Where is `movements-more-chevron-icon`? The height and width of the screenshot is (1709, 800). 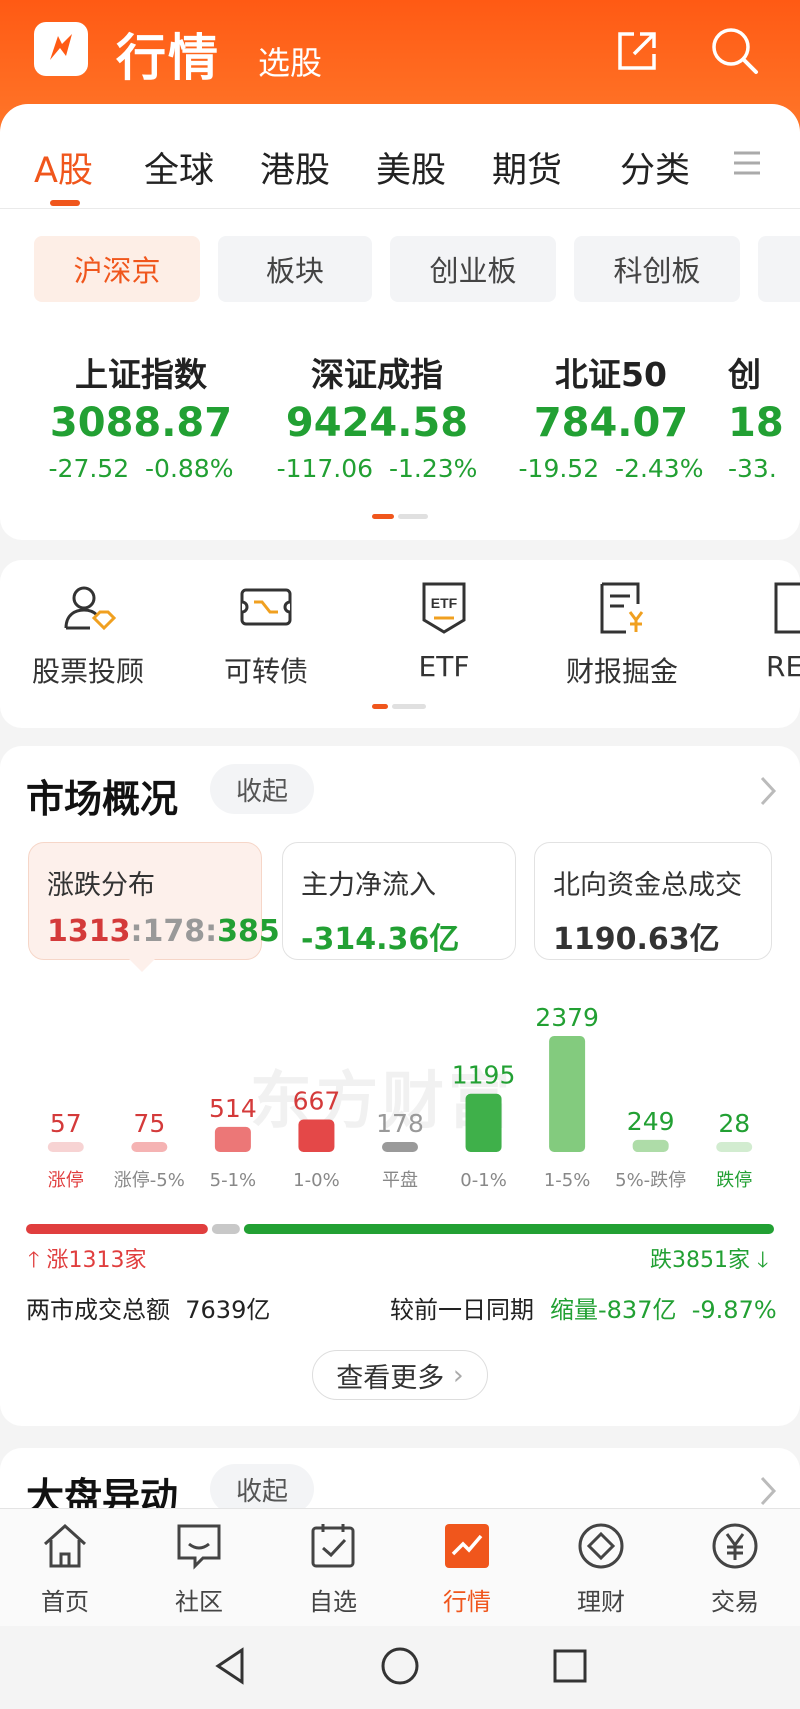
movements-more-chevron-icon is located at coordinates (768, 1491).